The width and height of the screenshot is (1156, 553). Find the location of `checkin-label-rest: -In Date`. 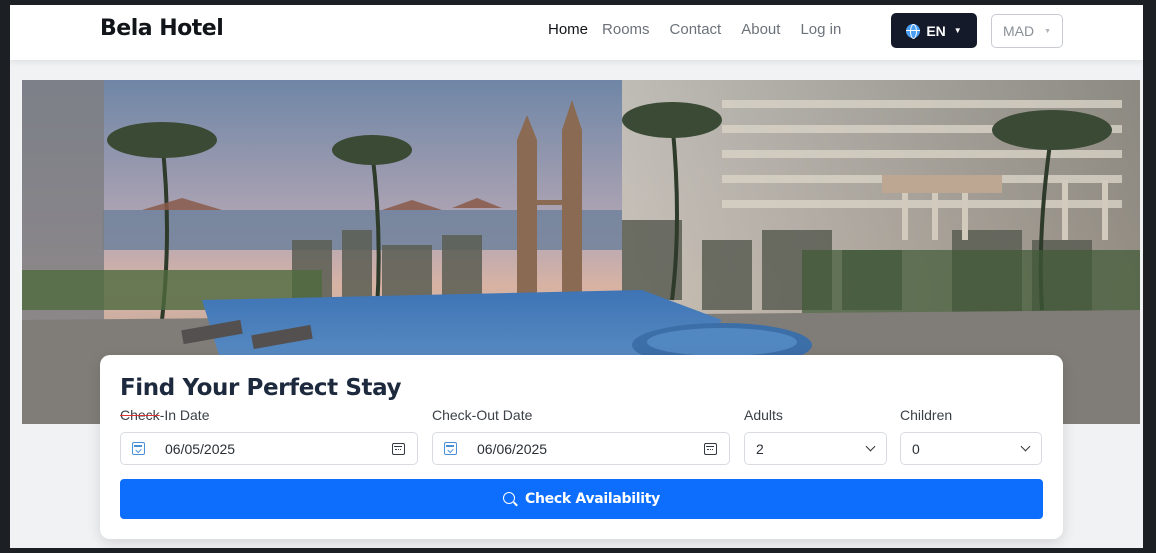

checkin-label-rest: -In Date is located at coordinates (184, 415).